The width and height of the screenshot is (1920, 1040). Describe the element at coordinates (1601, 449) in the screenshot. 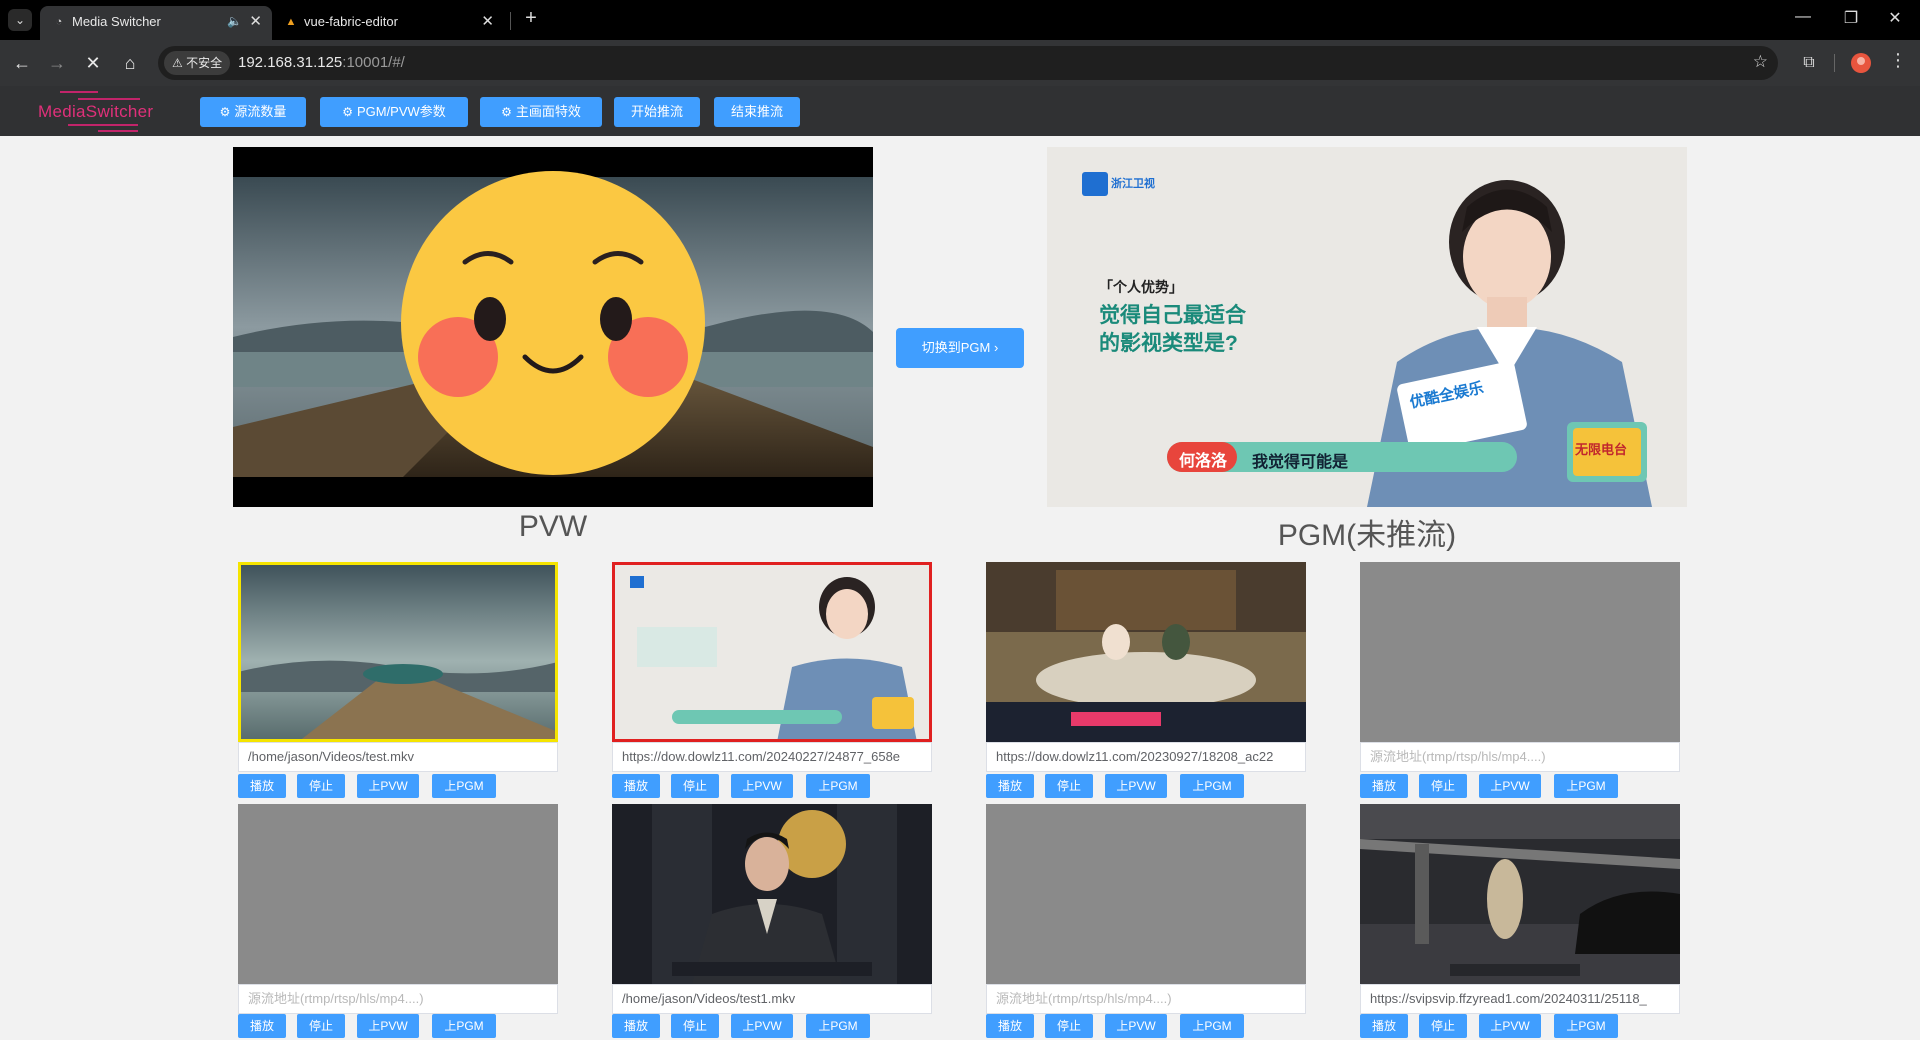

I see `pgm-show-logo: 无限电台` at that location.